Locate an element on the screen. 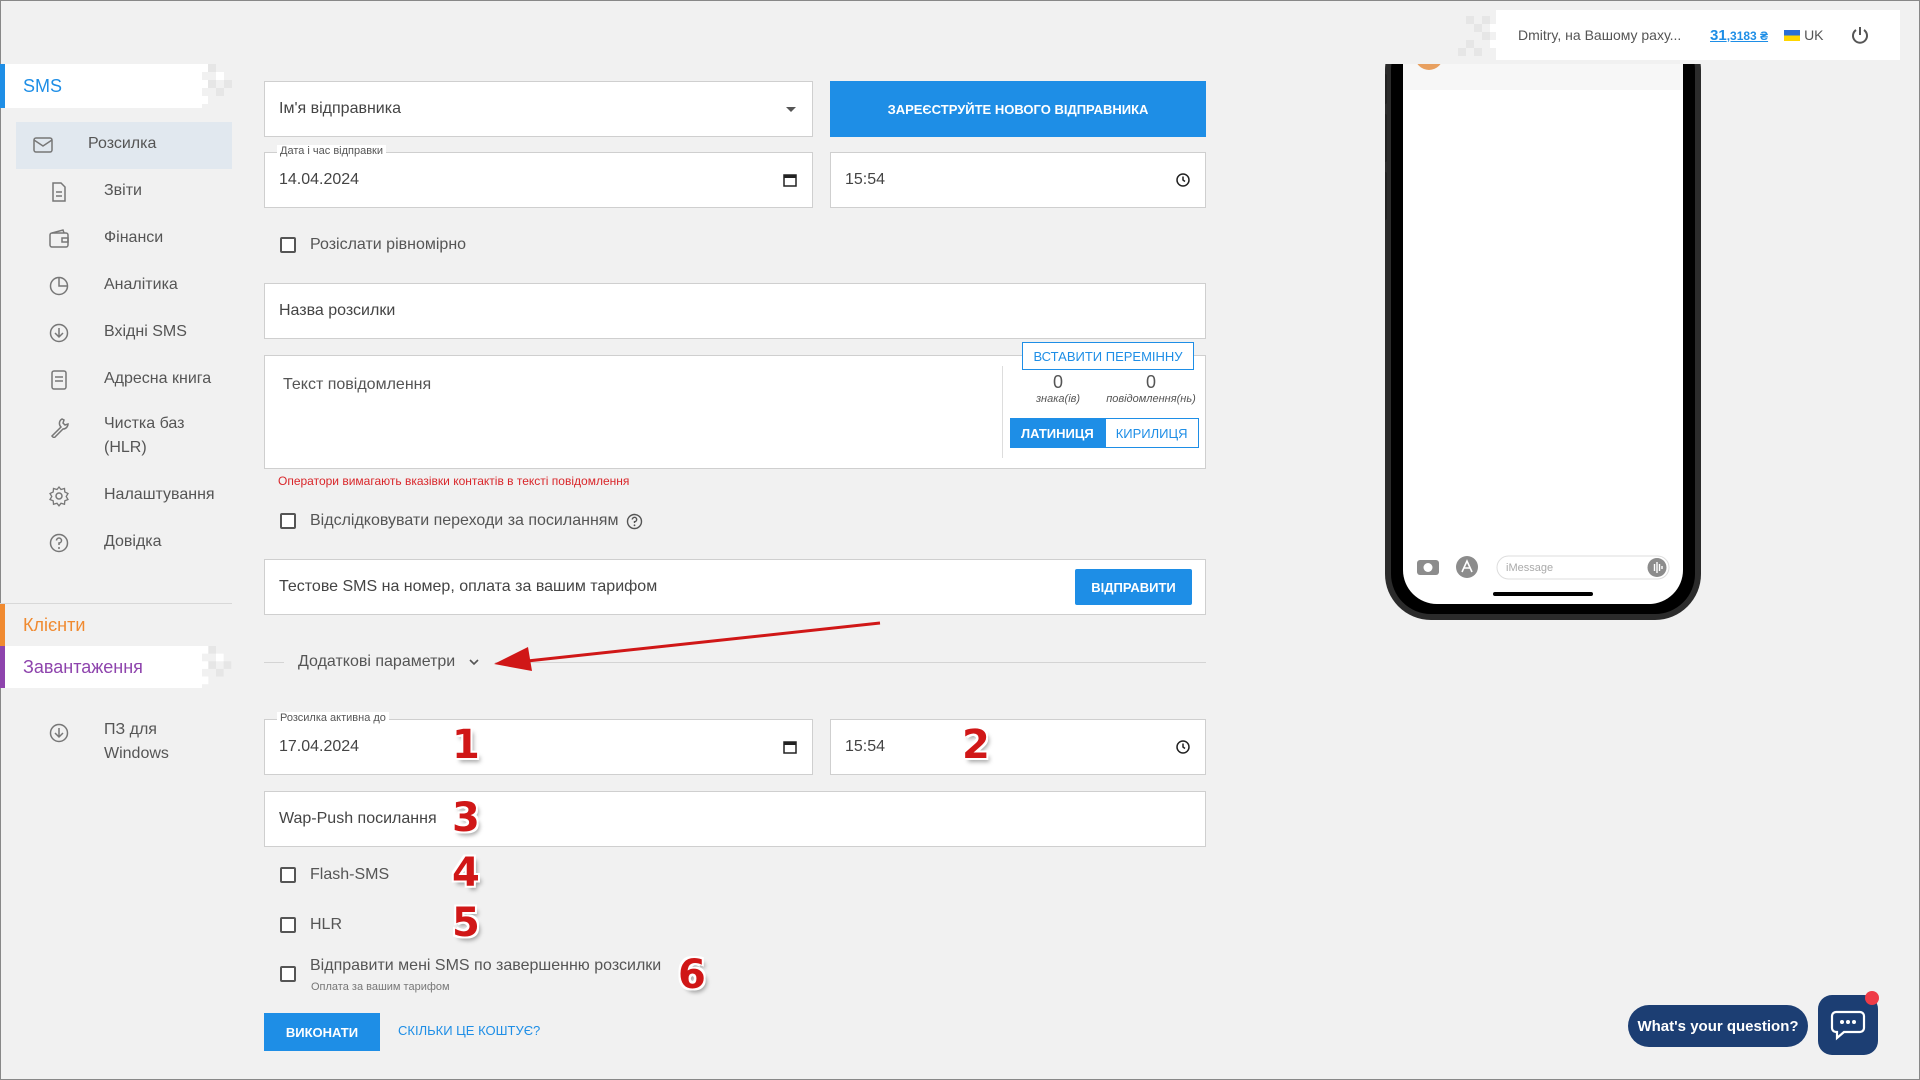 Image resolution: width=1920 pixels, height=1080 pixels. message-divider is located at coordinates (1002, 412).